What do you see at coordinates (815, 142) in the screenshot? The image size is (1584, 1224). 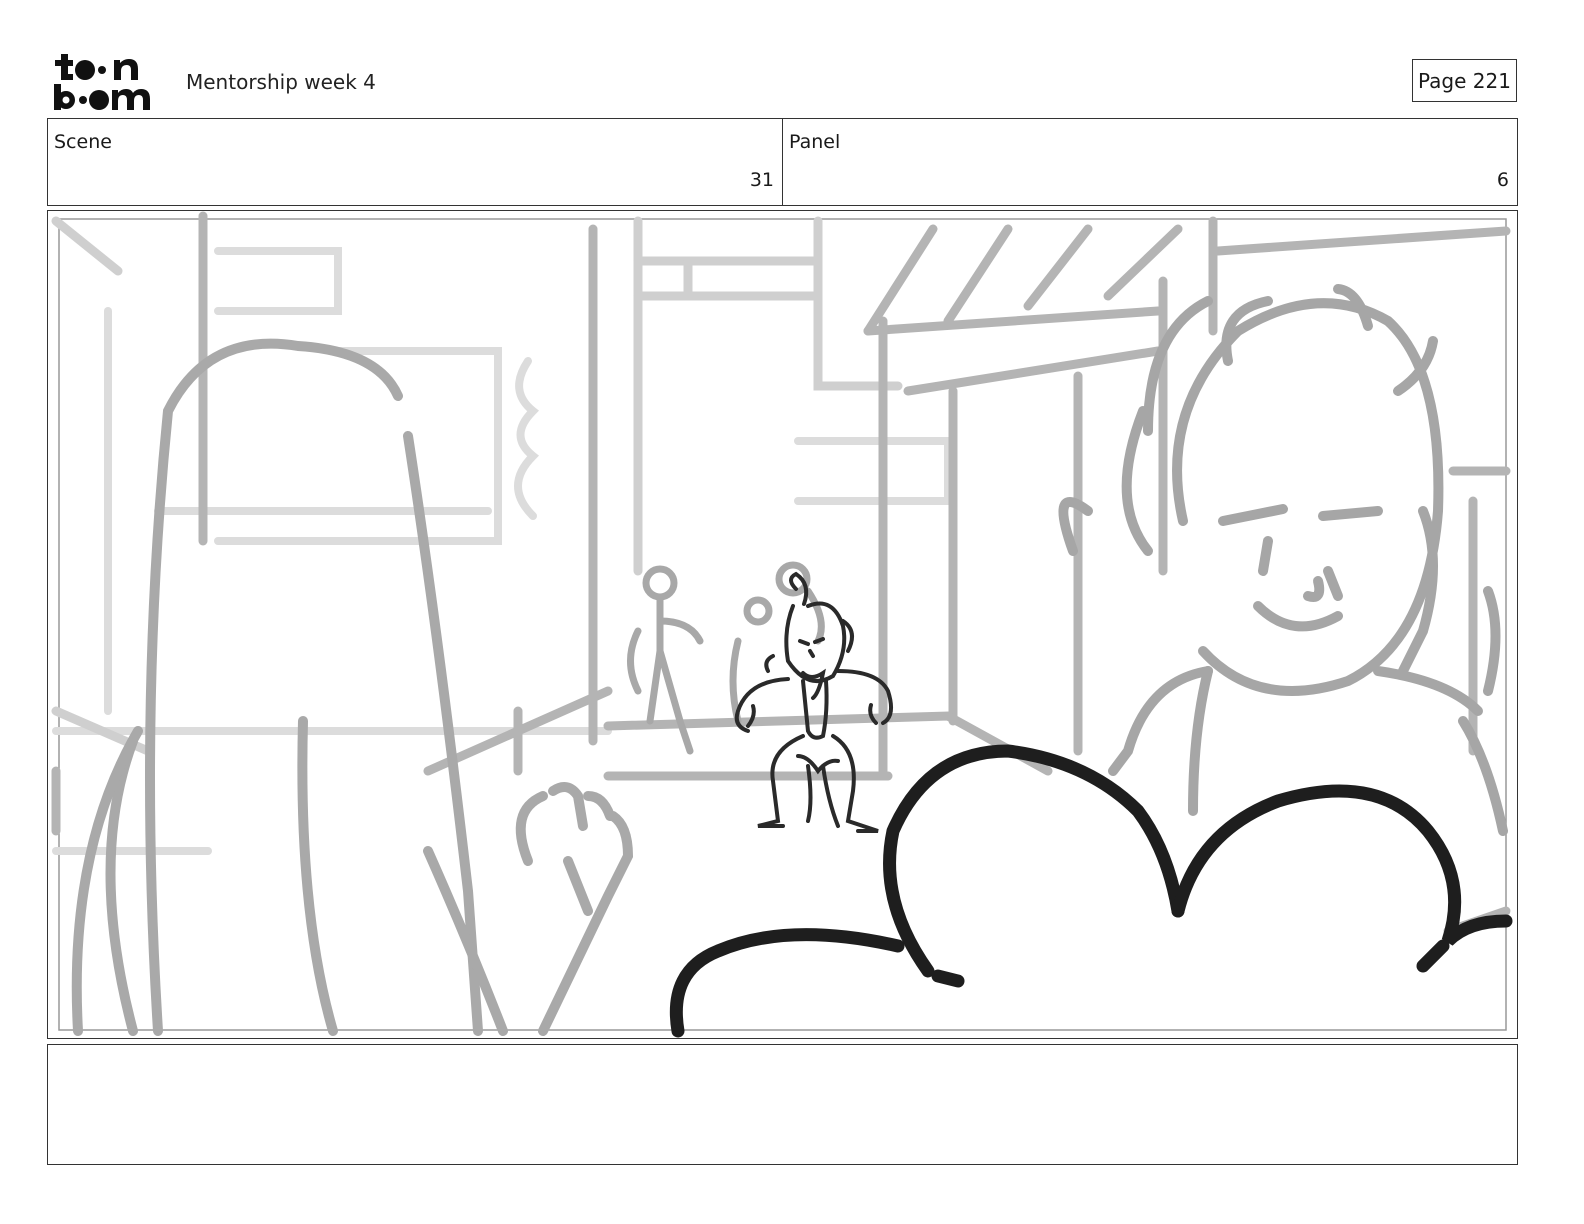 I see `panel-label: Panel` at bounding box center [815, 142].